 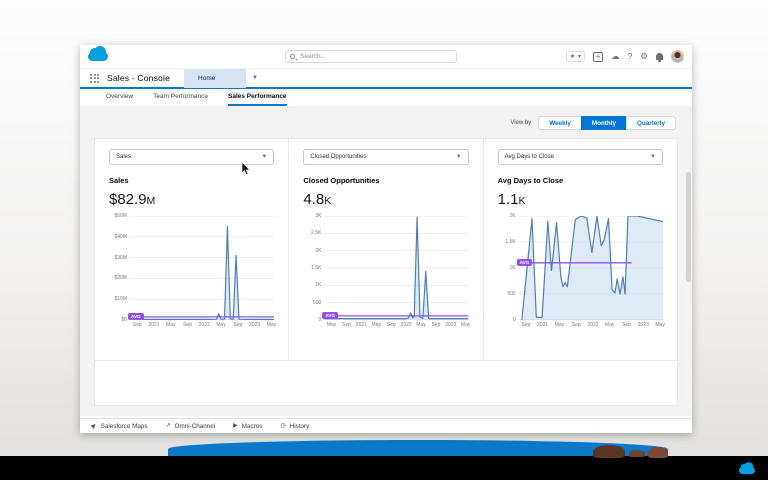 What do you see at coordinates (283, 426) in the screenshot?
I see `history-clock-icon: ◷` at bounding box center [283, 426].